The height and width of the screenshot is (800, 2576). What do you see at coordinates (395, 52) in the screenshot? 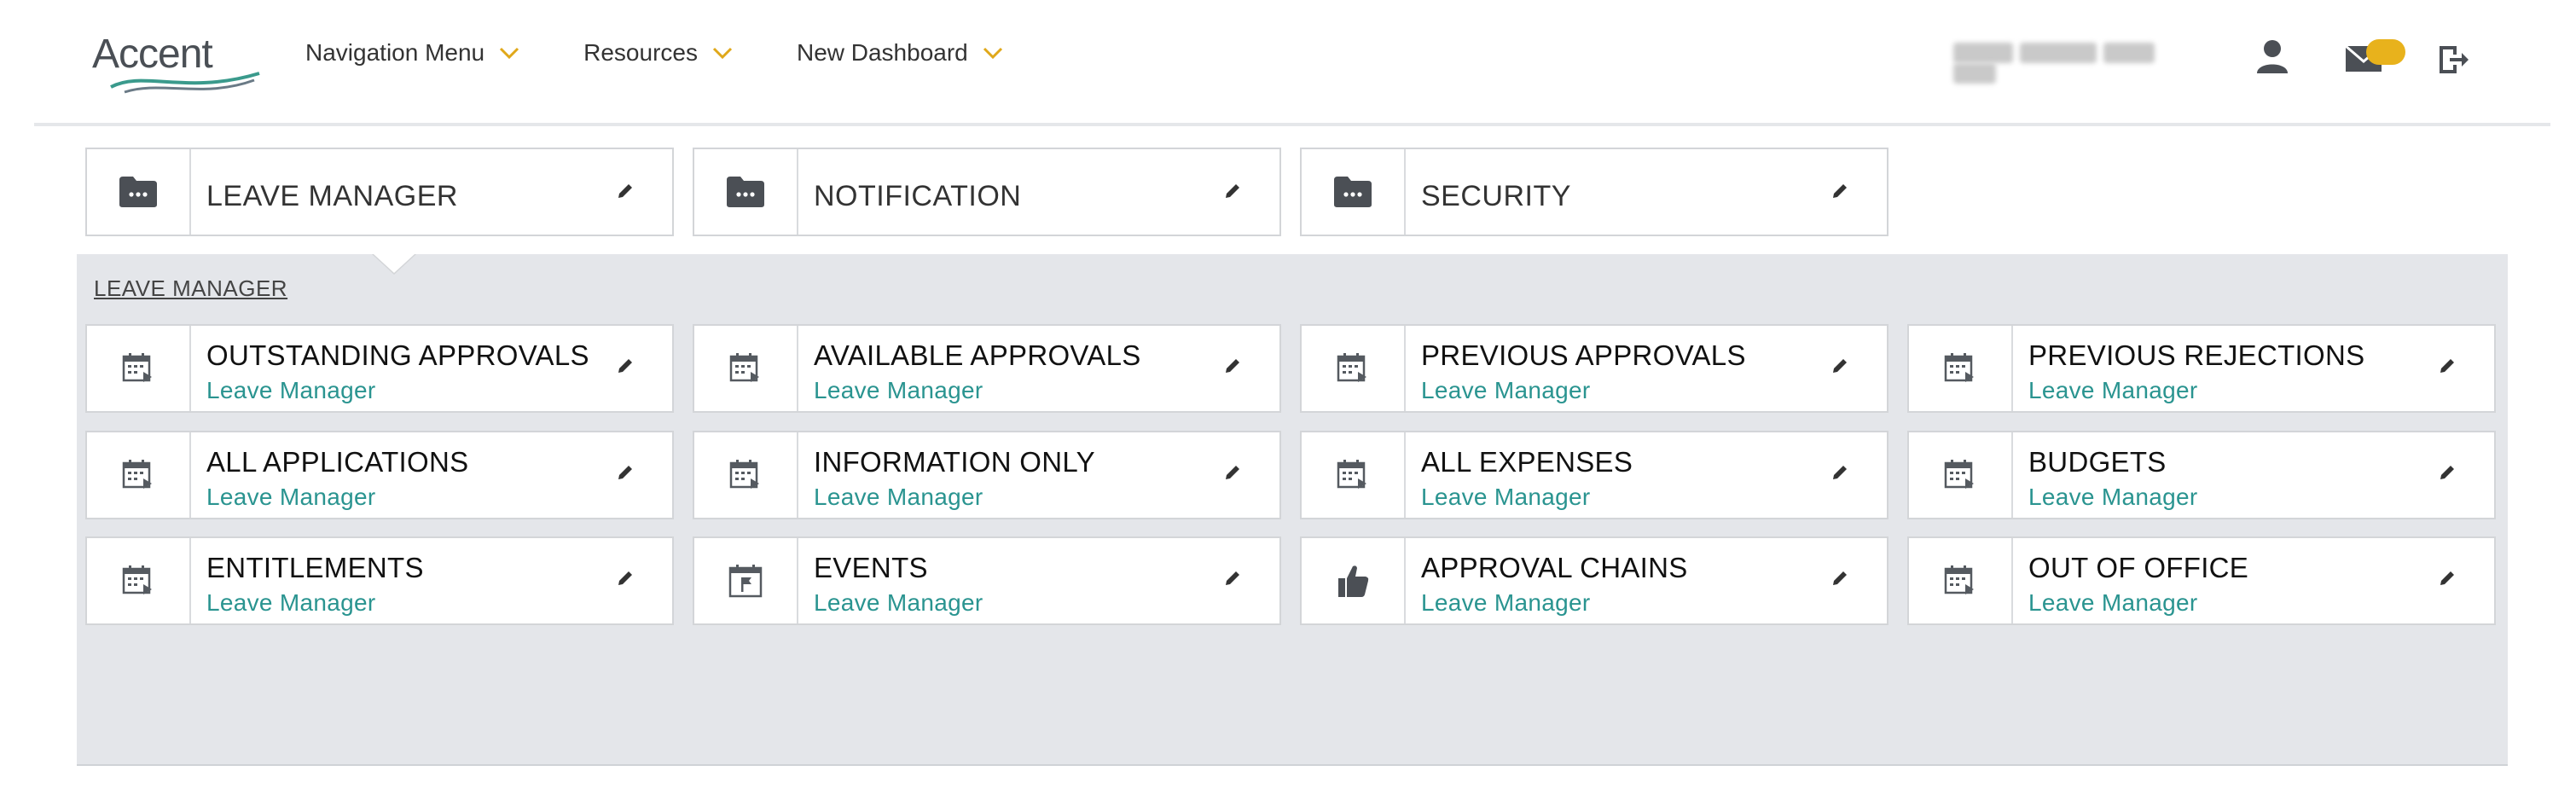
I see `nav-navigation-menu-label: Navigation Menu` at bounding box center [395, 52].